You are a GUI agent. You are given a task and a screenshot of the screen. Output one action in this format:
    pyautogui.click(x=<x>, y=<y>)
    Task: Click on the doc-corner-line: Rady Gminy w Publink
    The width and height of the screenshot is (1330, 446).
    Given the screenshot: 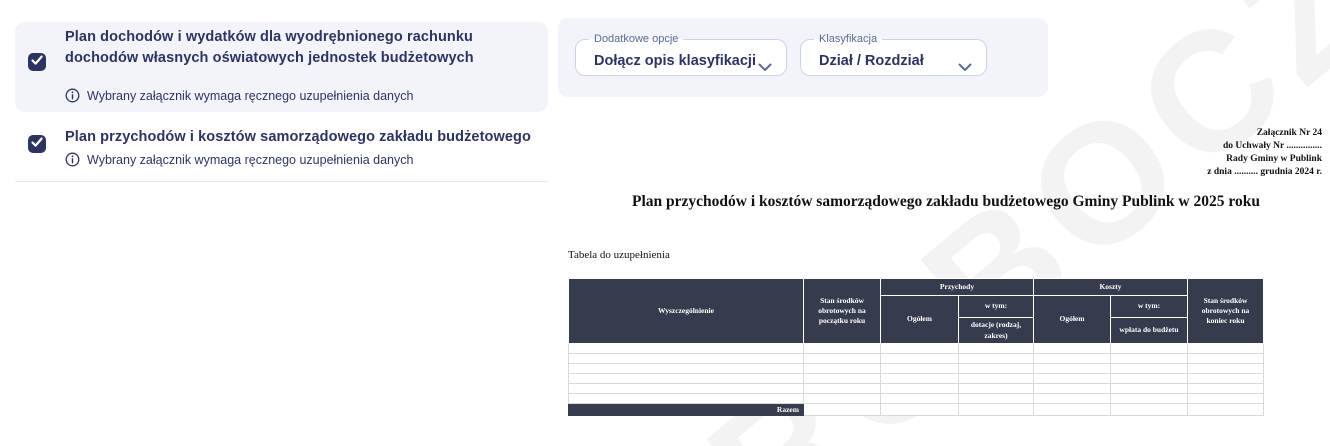 What is the action you would take?
    pyautogui.click(x=1274, y=159)
    